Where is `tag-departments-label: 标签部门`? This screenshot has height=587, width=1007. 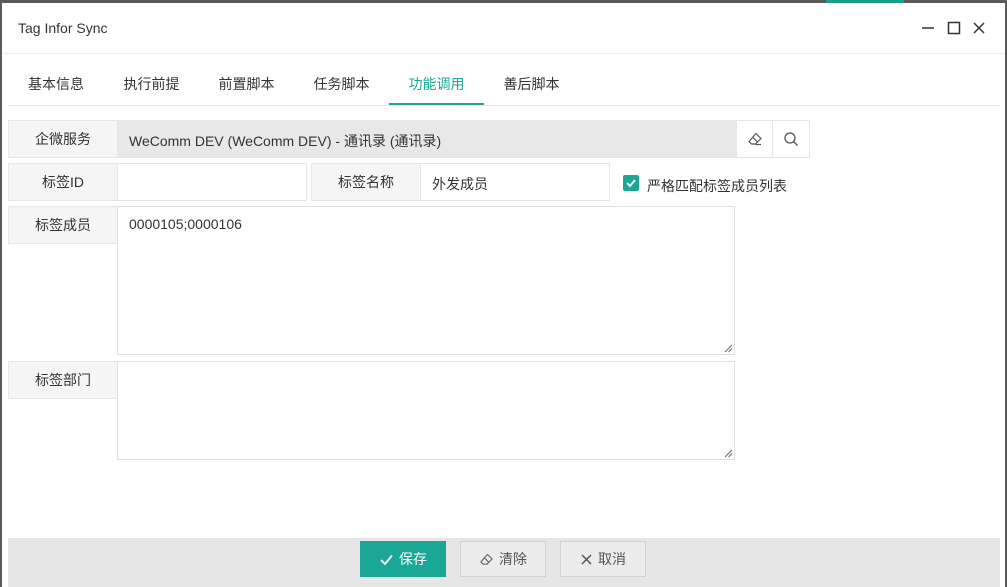 tag-departments-label: 标签部门 is located at coordinates (63, 380).